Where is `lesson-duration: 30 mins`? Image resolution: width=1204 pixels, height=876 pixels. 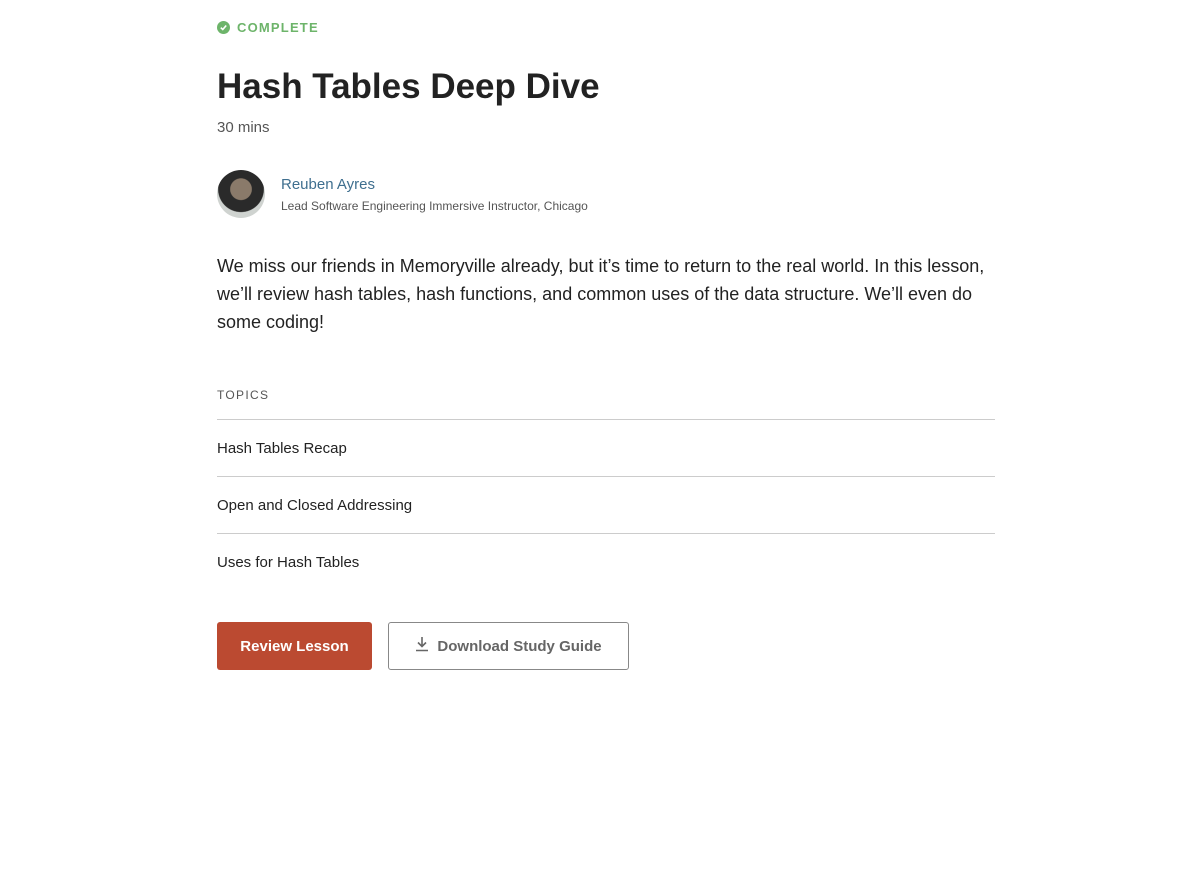 lesson-duration: 30 mins is located at coordinates (243, 127).